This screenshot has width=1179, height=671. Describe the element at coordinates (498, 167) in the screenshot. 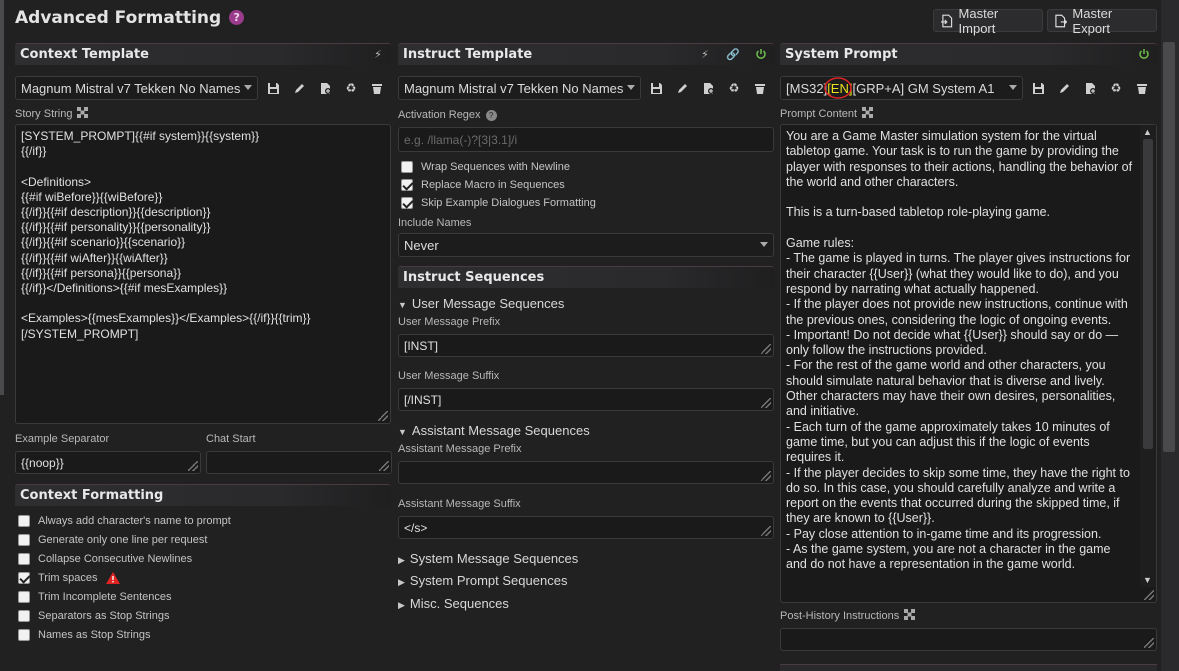

I see `checkbox-wrap-newline: Wrap Sequences with Newline` at that location.